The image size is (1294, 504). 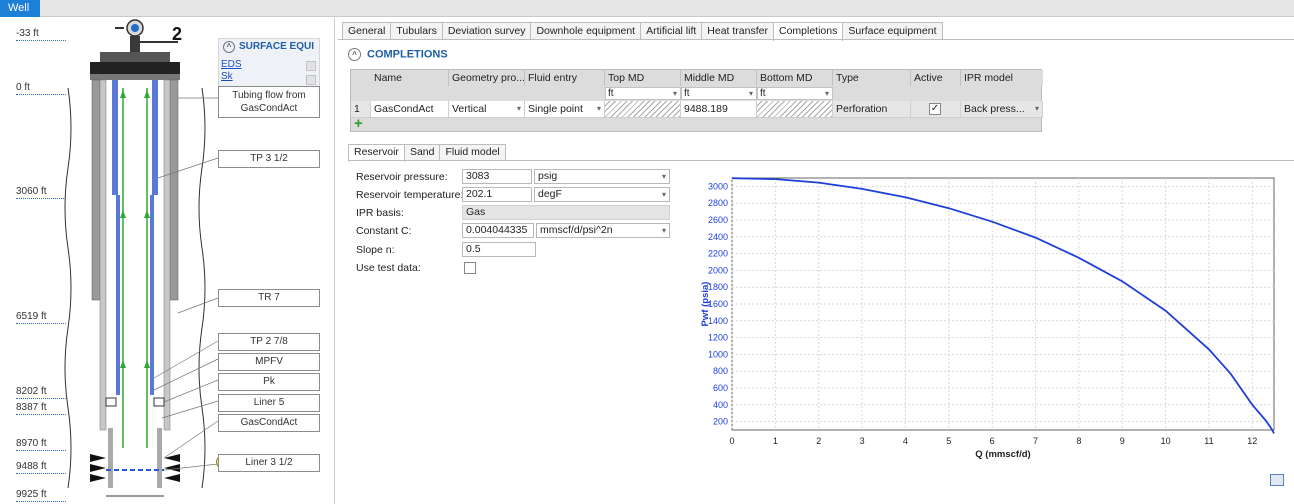 I want to click on cell-fluid-entry: Single point ▾, so click(x=565, y=109).